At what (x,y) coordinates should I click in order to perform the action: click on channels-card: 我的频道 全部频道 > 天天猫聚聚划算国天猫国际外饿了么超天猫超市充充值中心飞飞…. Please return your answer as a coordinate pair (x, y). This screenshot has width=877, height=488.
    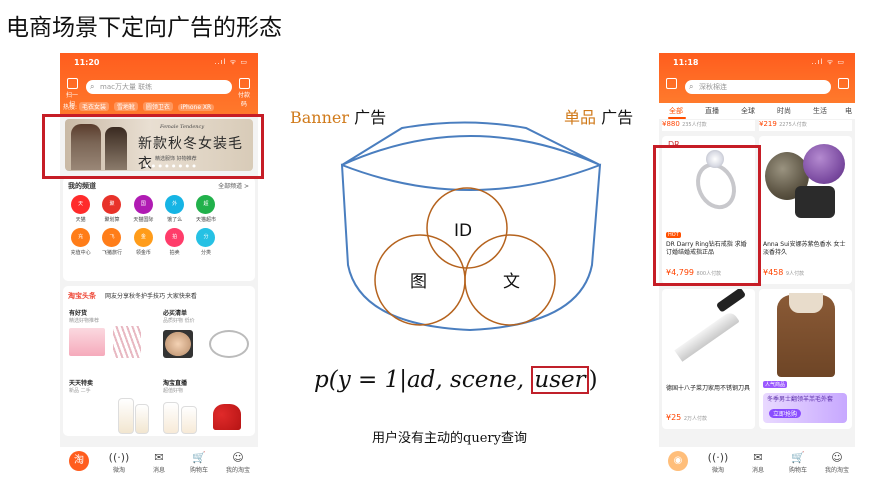
    Looking at the image, I should click on (159, 229).